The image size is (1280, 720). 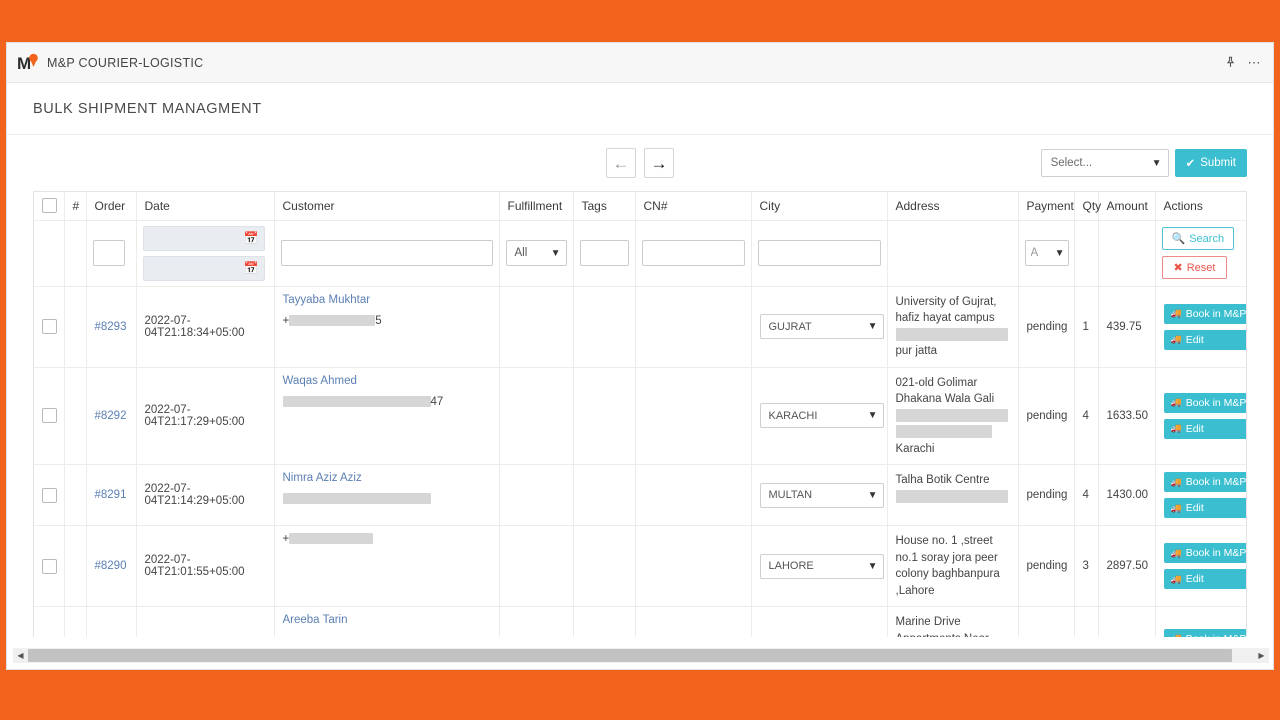 What do you see at coordinates (821, 495) in the screenshot?
I see `city-select: MULTAN ▼` at bounding box center [821, 495].